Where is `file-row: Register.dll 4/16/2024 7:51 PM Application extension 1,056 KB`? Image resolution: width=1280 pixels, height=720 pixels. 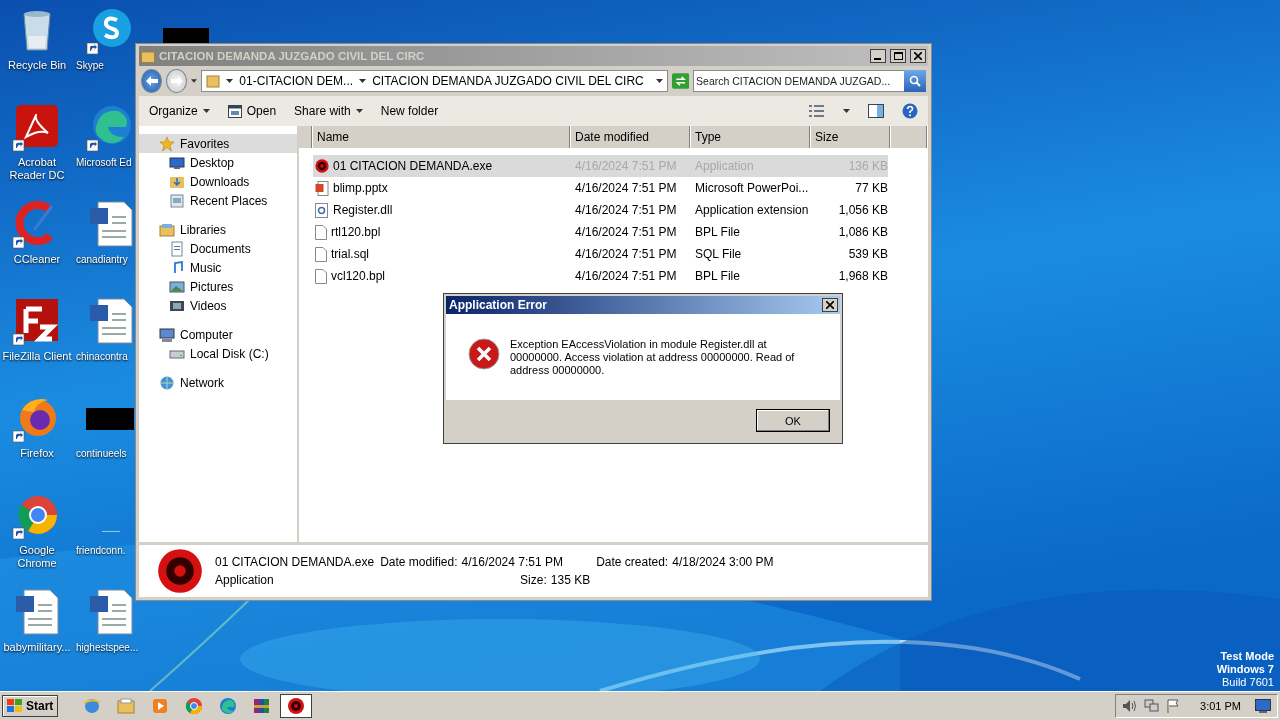 file-row: Register.dll 4/16/2024 7:51 PM Application extension 1,056 KB is located at coordinates (600, 210).